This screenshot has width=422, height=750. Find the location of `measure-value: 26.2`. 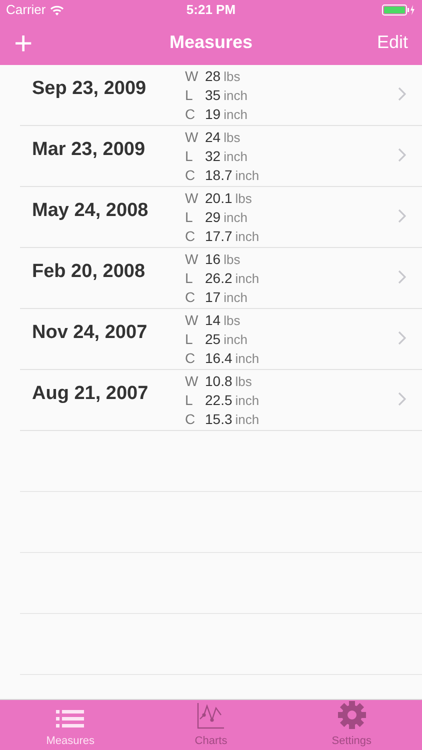

measure-value: 26.2 is located at coordinates (218, 278).